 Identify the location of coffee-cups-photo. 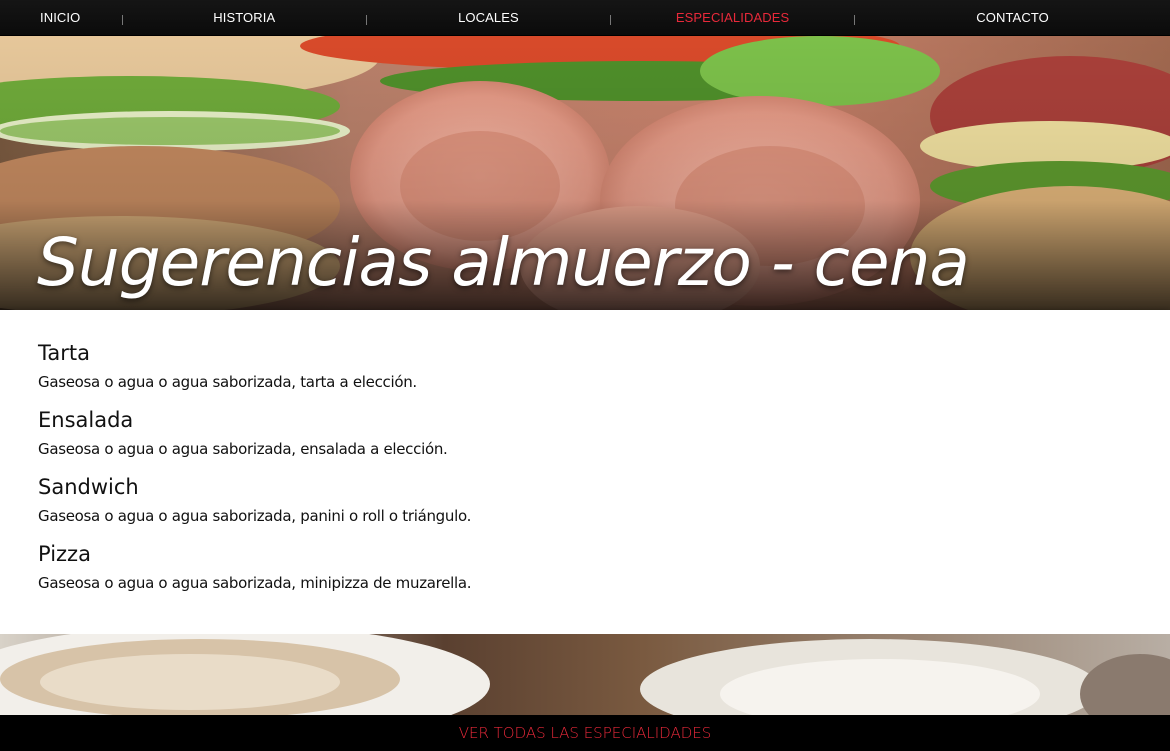
(585, 674).